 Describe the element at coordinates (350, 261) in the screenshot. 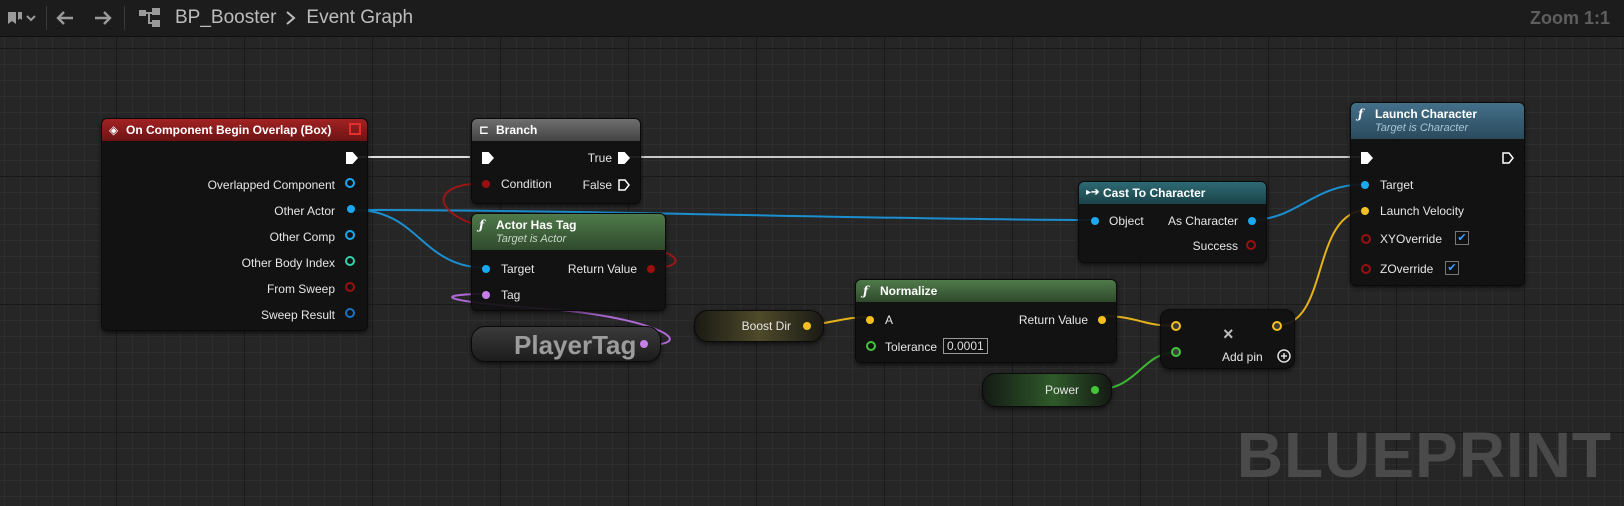

I see `other-body-index-pin` at that location.